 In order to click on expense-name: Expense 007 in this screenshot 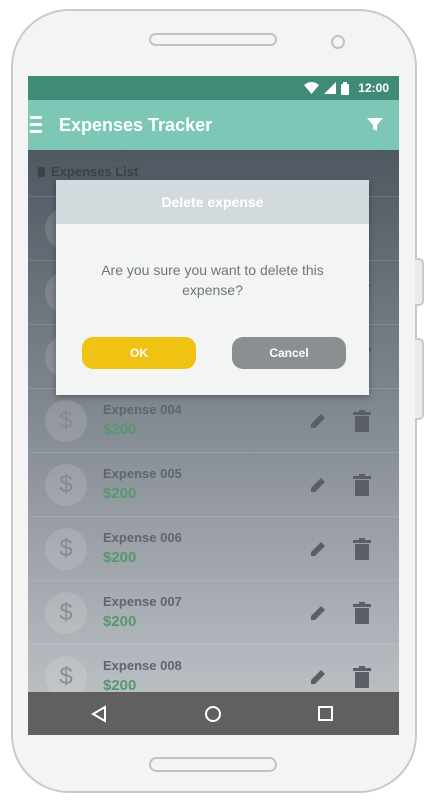, I will do `click(142, 601)`.